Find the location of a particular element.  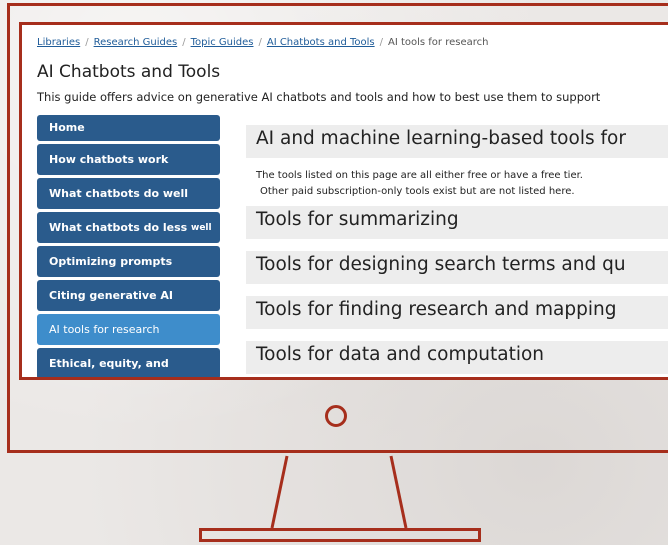

monitor-base is located at coordinates (340, 535).